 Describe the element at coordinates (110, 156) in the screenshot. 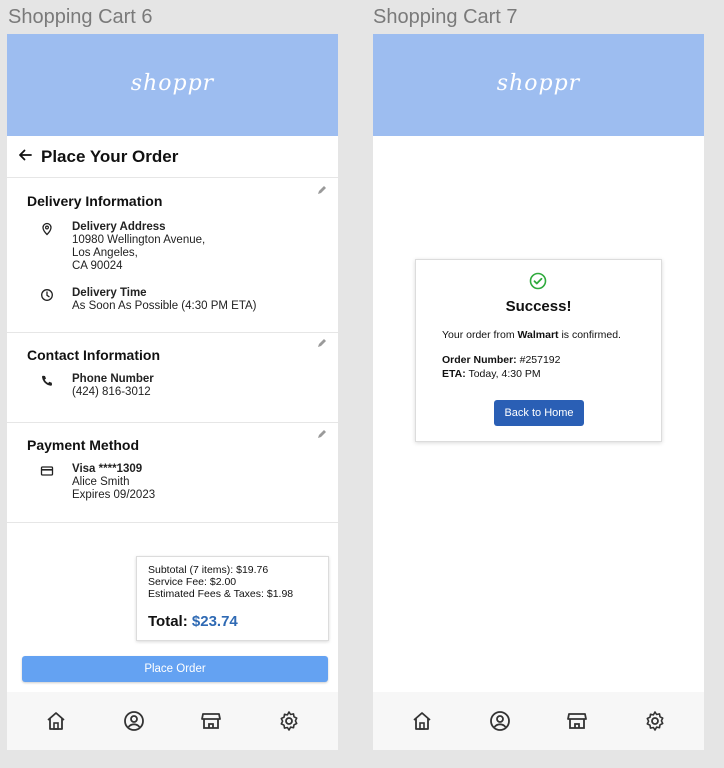

I see `page-title: Place Your Order` at that location.